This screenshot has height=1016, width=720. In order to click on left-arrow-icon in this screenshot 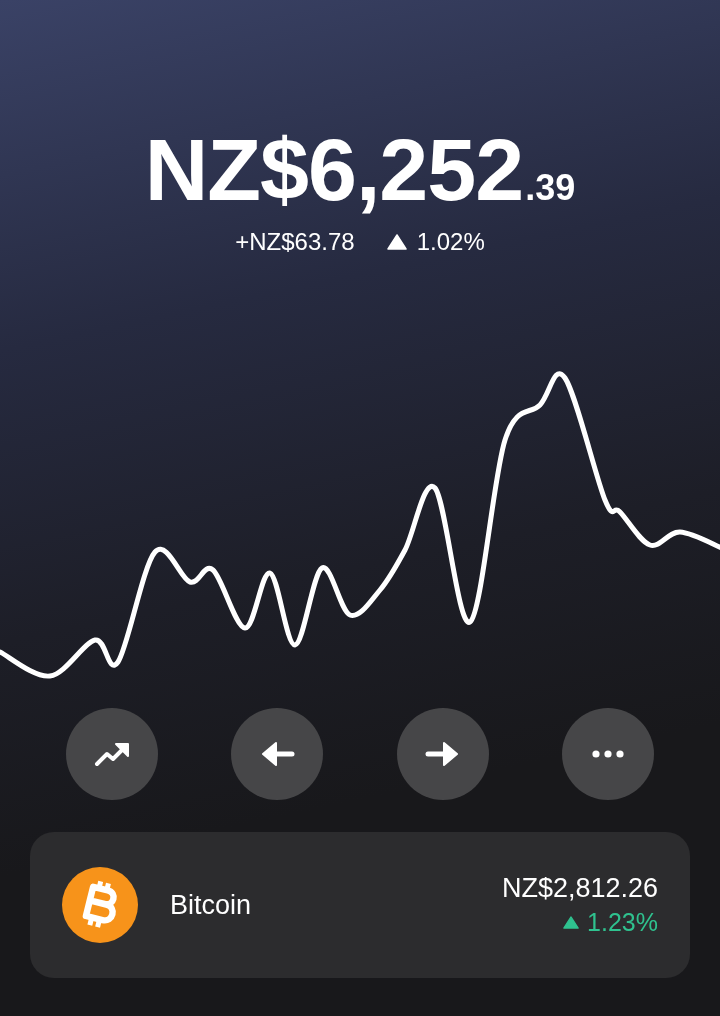, I will do `click(277, 754)`.